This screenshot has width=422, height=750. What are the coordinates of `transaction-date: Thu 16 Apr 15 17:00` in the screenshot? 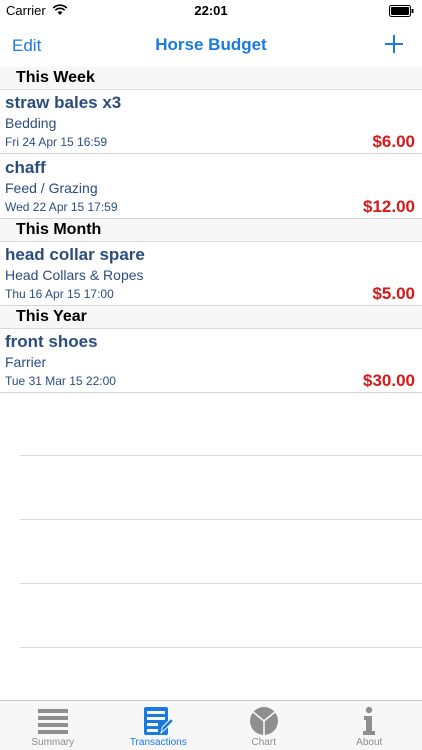 It's located at (59, 294).